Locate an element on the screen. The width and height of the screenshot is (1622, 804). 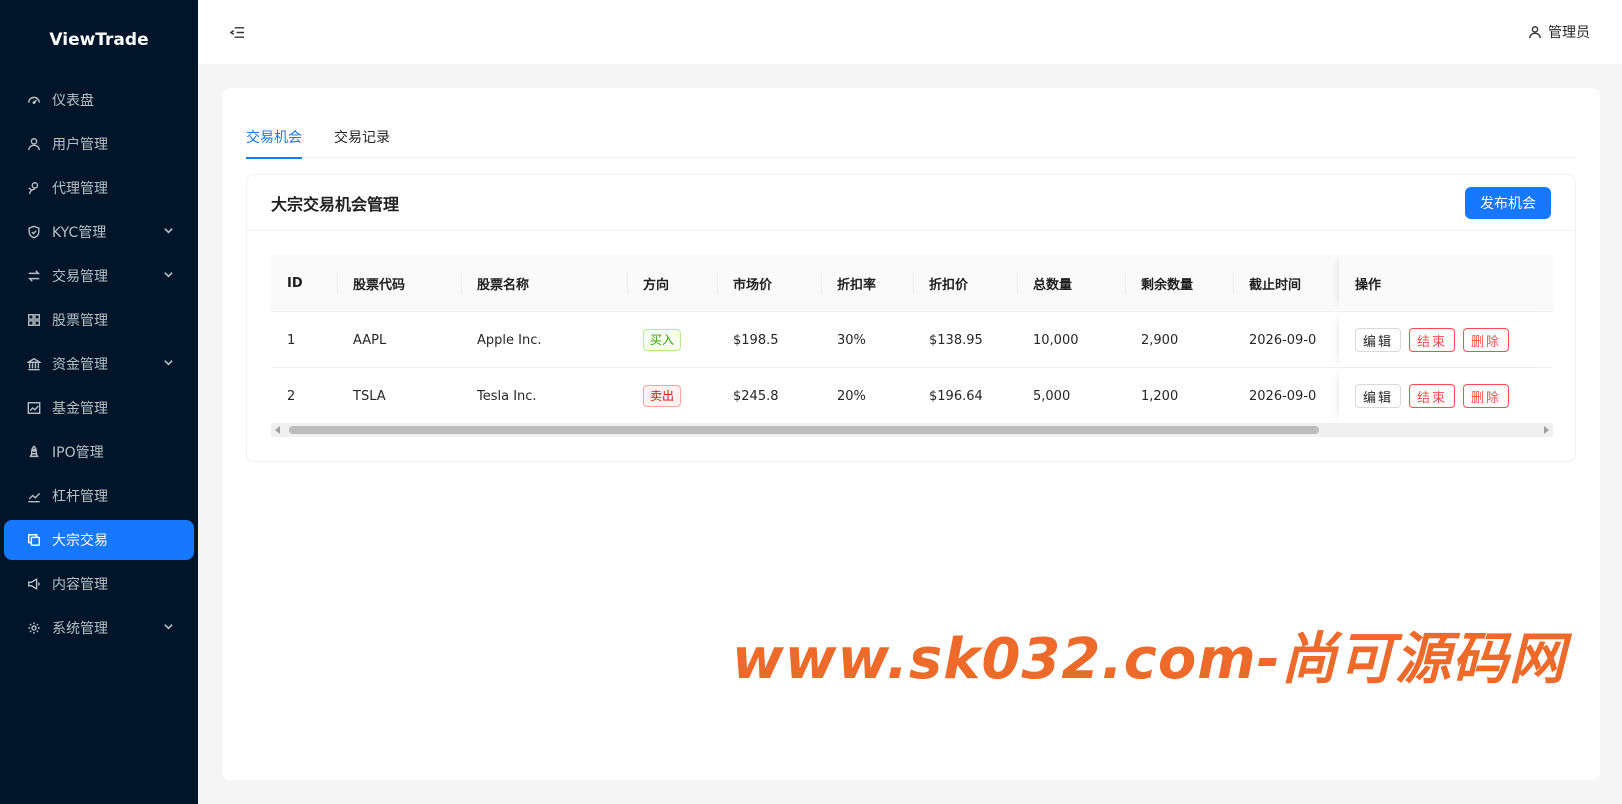
scroll-left-arrow-icon is located at coordinates (278, 430).